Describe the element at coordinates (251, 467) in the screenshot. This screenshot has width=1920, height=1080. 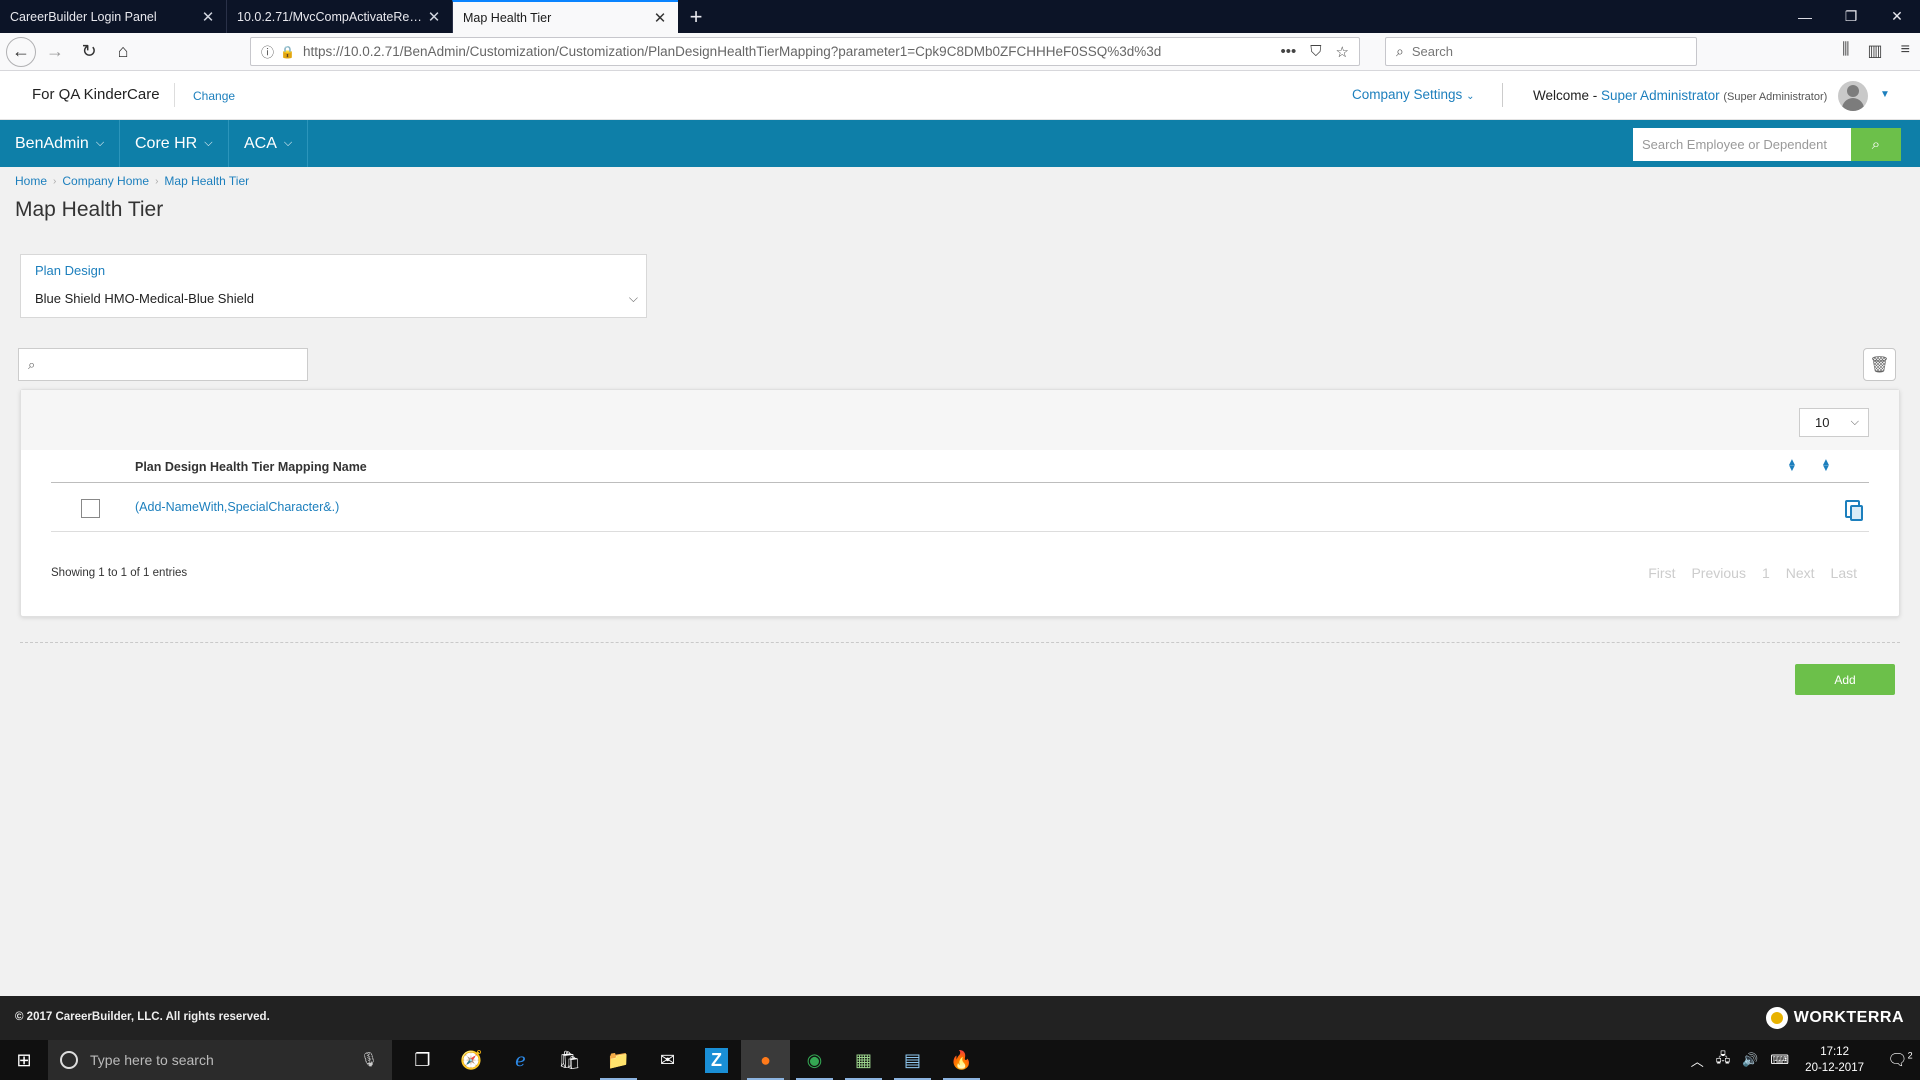
I see `column-header-name: Plan Design Health Tier Mapping Name` at that location.